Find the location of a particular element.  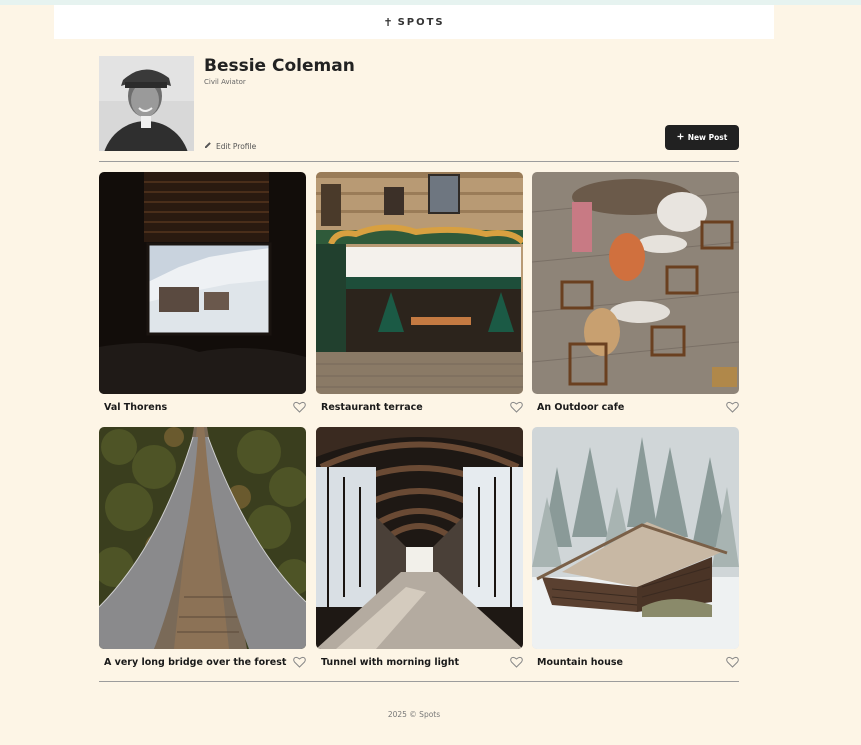

card: Tunnel with morning light is located at coordinates (419, 547).